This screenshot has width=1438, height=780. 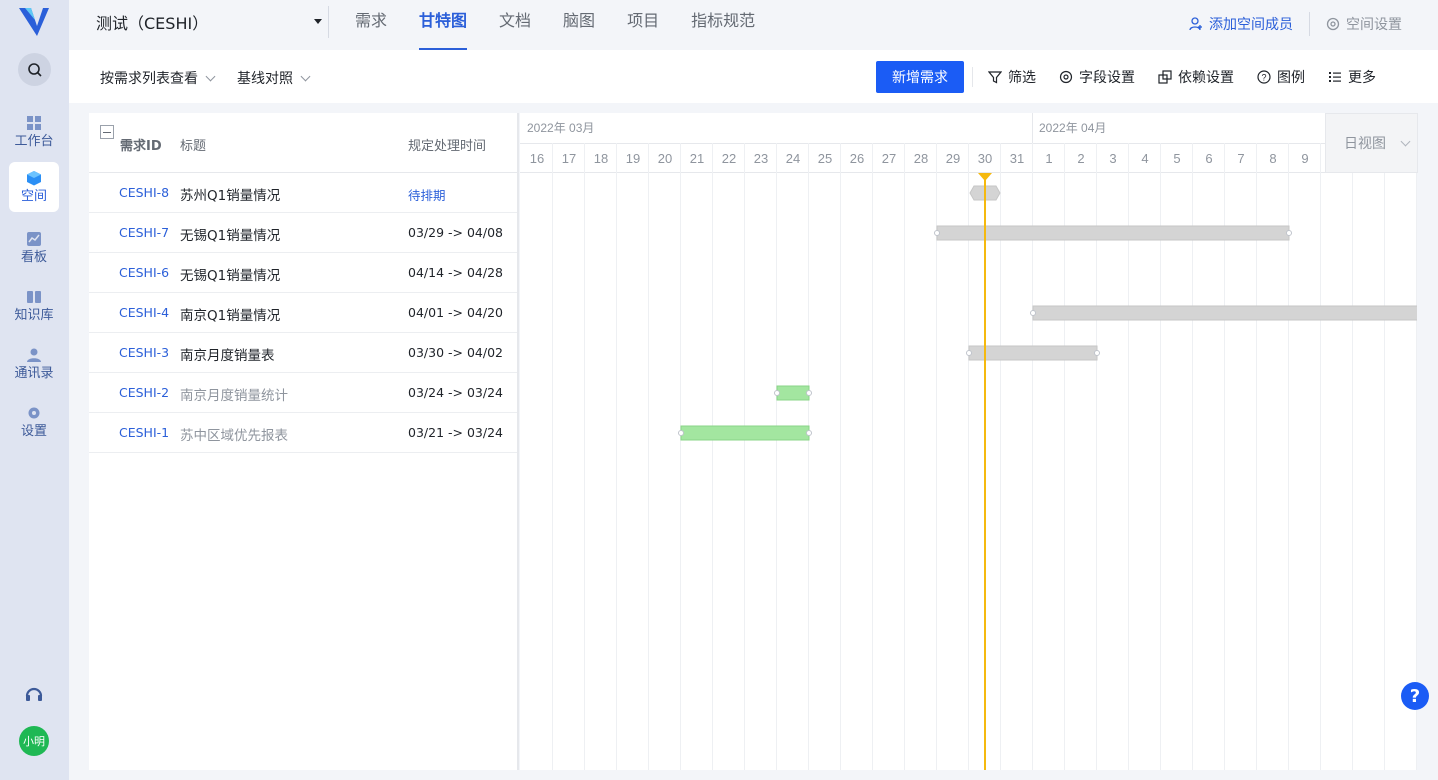 I want to click on caret-down-icon, so click(x=318, y=21).